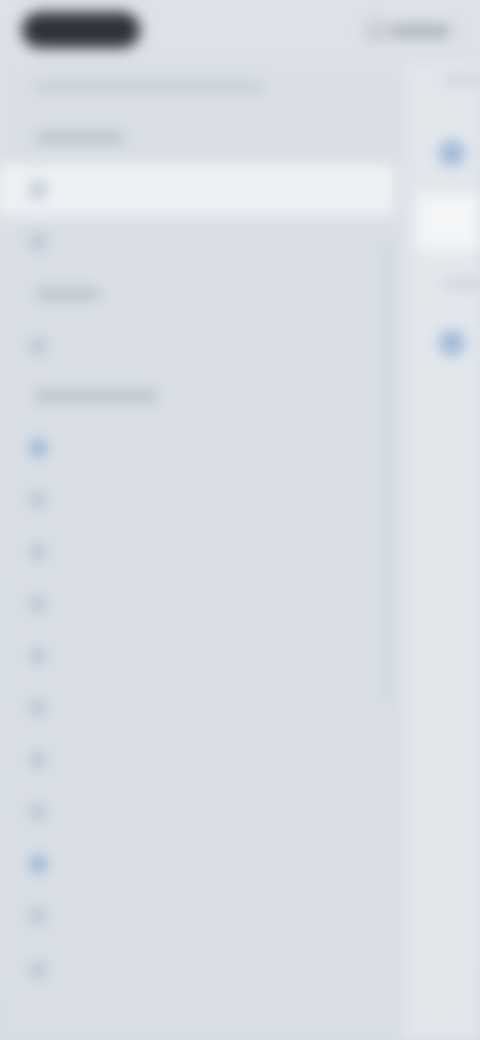 The width and height of the screenshot is (480, 1040). What do you see at coordinates (442, 552) in the screenshot?
I see `main-content` at bounding box center [442, 552].